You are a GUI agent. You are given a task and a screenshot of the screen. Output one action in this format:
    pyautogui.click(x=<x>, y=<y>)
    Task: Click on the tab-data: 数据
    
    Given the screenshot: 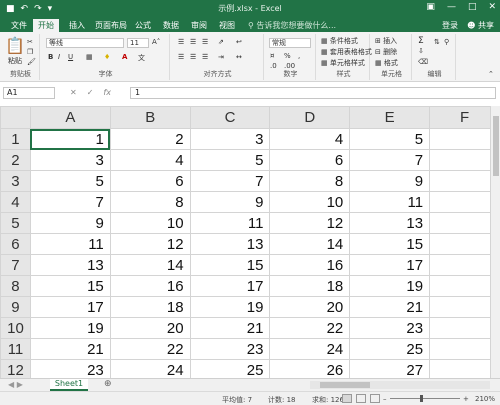 What is the action you would take?
    pyautogui.click(x=171, y=25)
    